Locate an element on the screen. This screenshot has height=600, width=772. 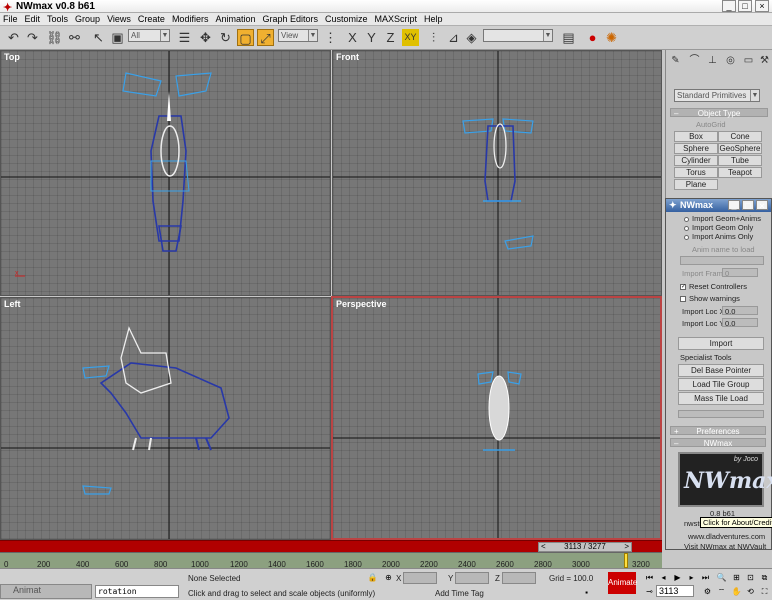
mirror-icon: ⫶ is located at coordinates (433, 37).